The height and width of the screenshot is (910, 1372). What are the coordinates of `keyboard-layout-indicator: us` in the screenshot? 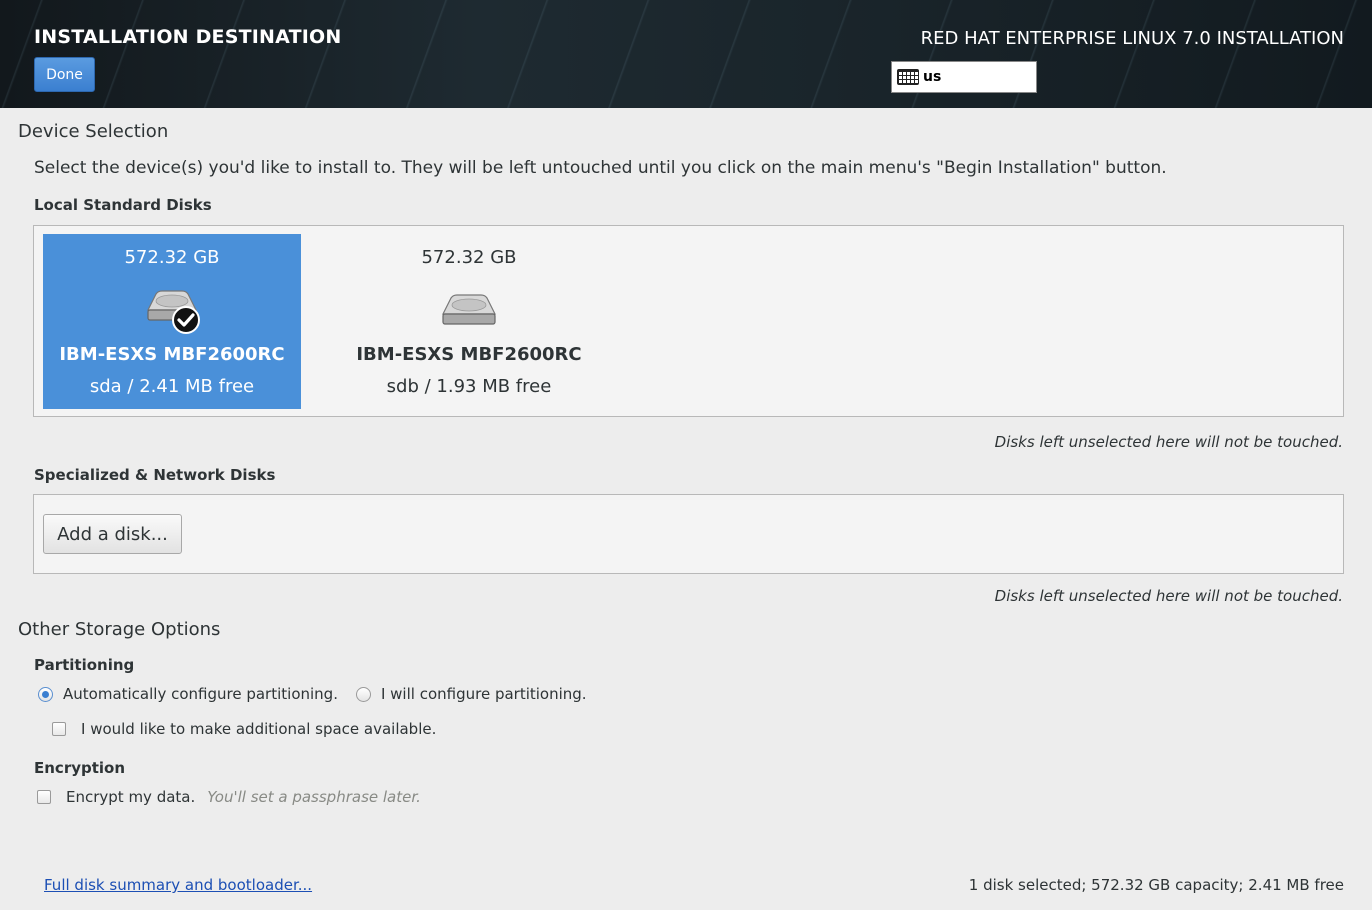 It's located at (964, 77).